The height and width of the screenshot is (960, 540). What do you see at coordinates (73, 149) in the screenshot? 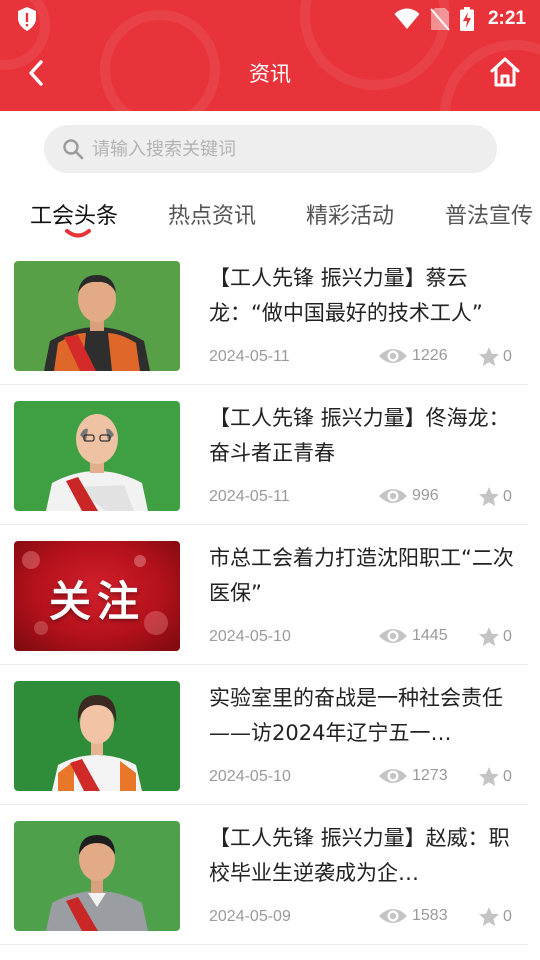
I see `search-icon` at bounding box center [73, 149].